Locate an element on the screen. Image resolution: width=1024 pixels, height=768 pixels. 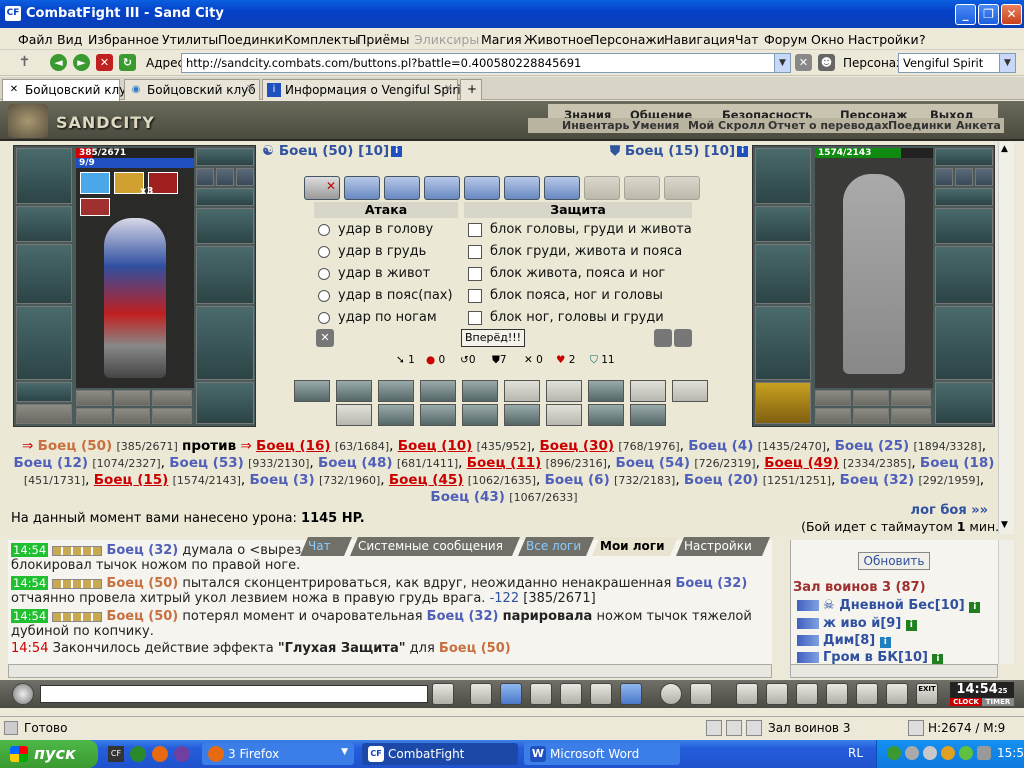
menu-magic: Магия is located at coordinates (501, 39).